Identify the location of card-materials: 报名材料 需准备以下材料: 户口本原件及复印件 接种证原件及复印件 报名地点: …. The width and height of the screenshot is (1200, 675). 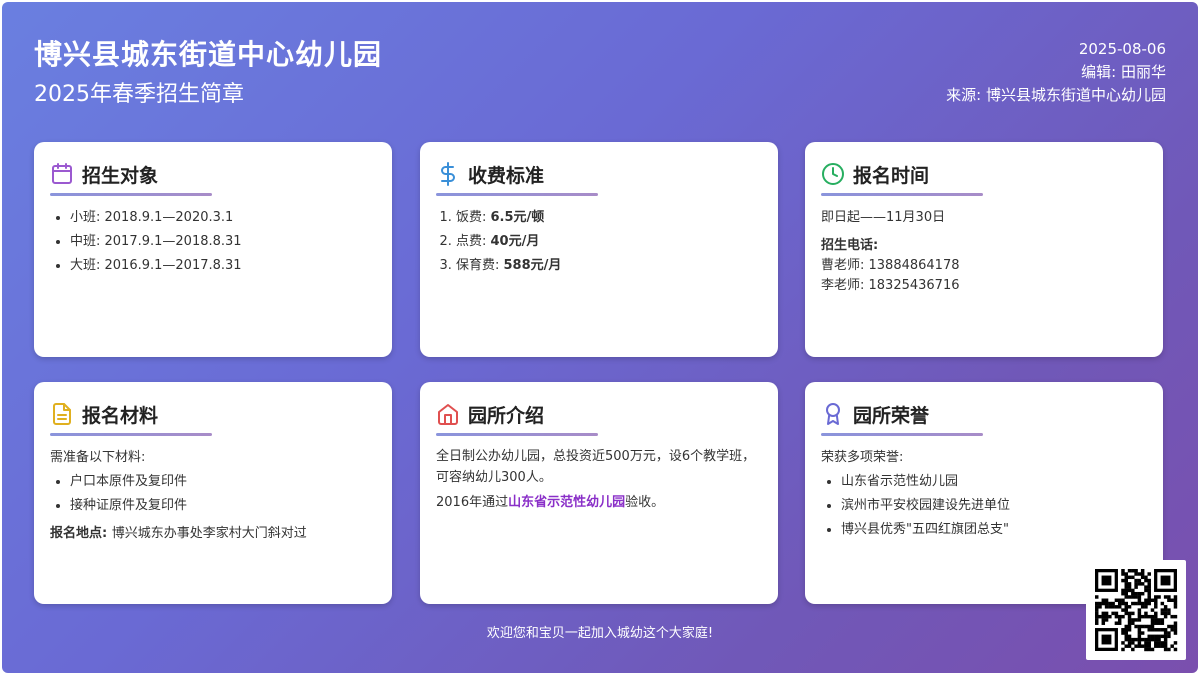
(213, 493).